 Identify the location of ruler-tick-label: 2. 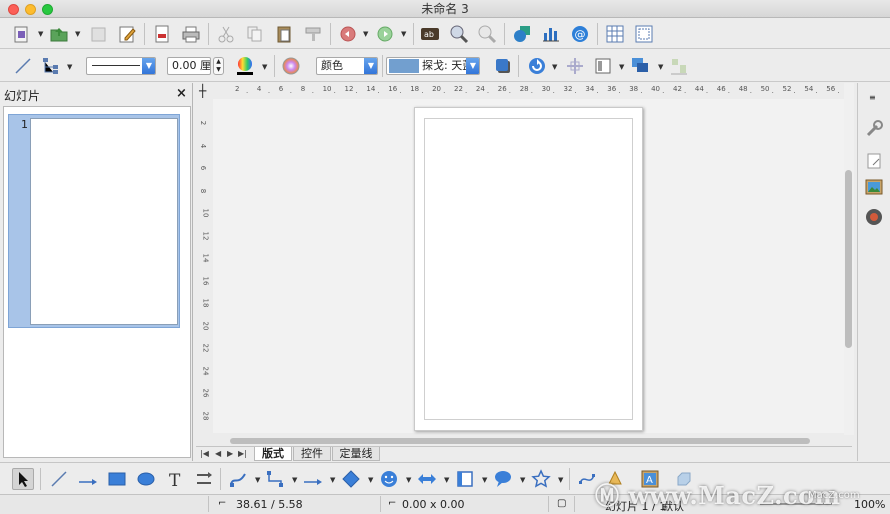
(237, 89).